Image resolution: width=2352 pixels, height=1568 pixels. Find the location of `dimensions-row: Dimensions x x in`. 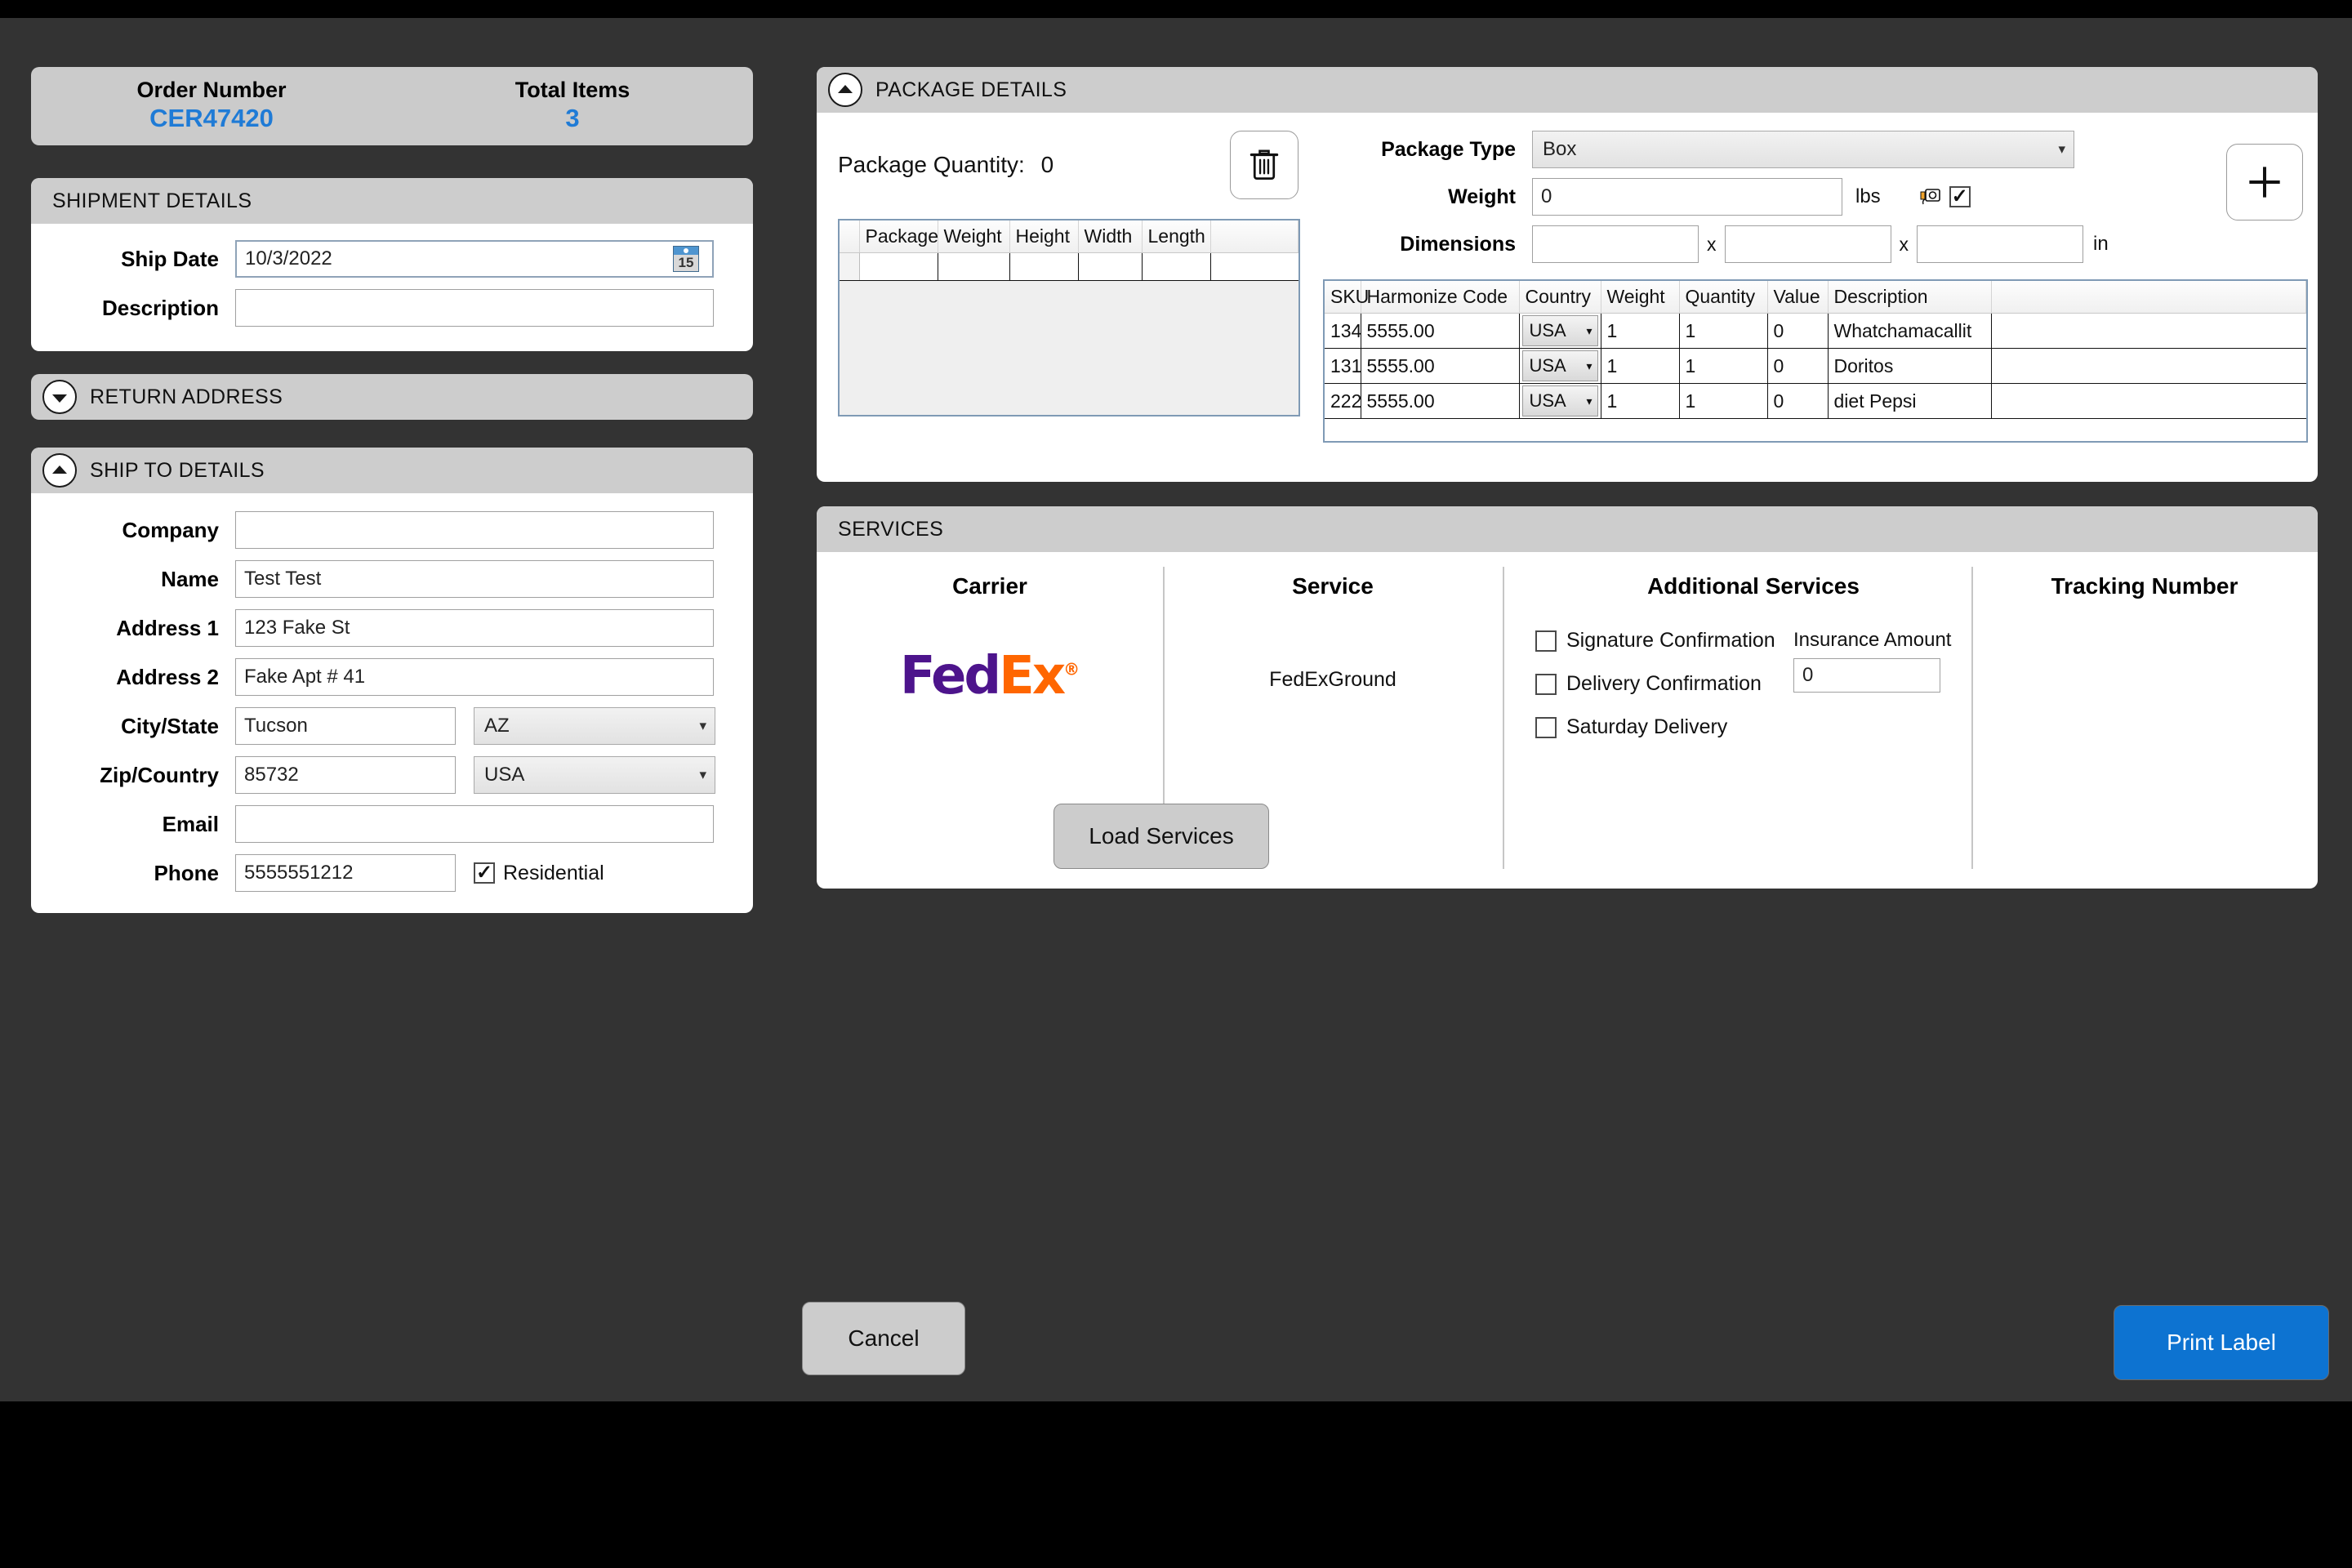

dimensions-row: Dimensions x x in is located at coordinates (1769, 244).